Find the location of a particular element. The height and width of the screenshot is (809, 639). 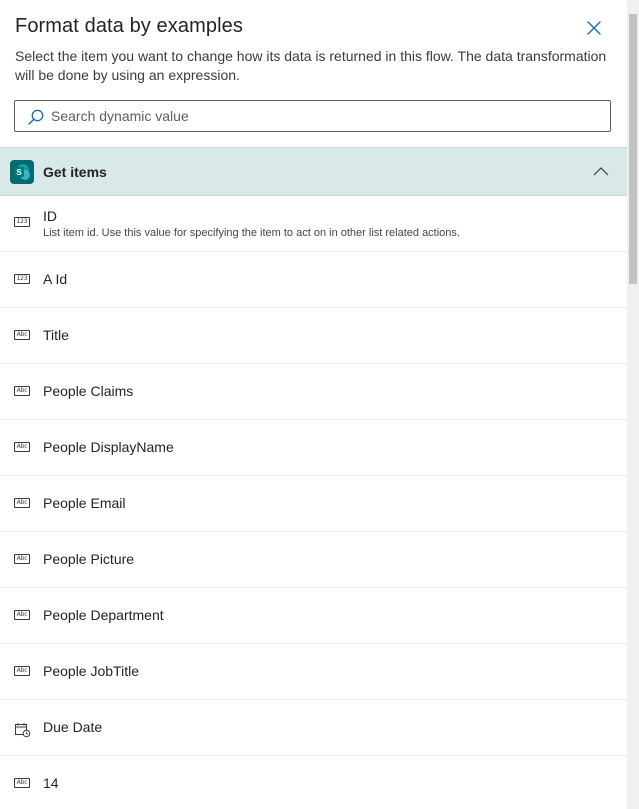

close-button is located at coordinates (594, 28).